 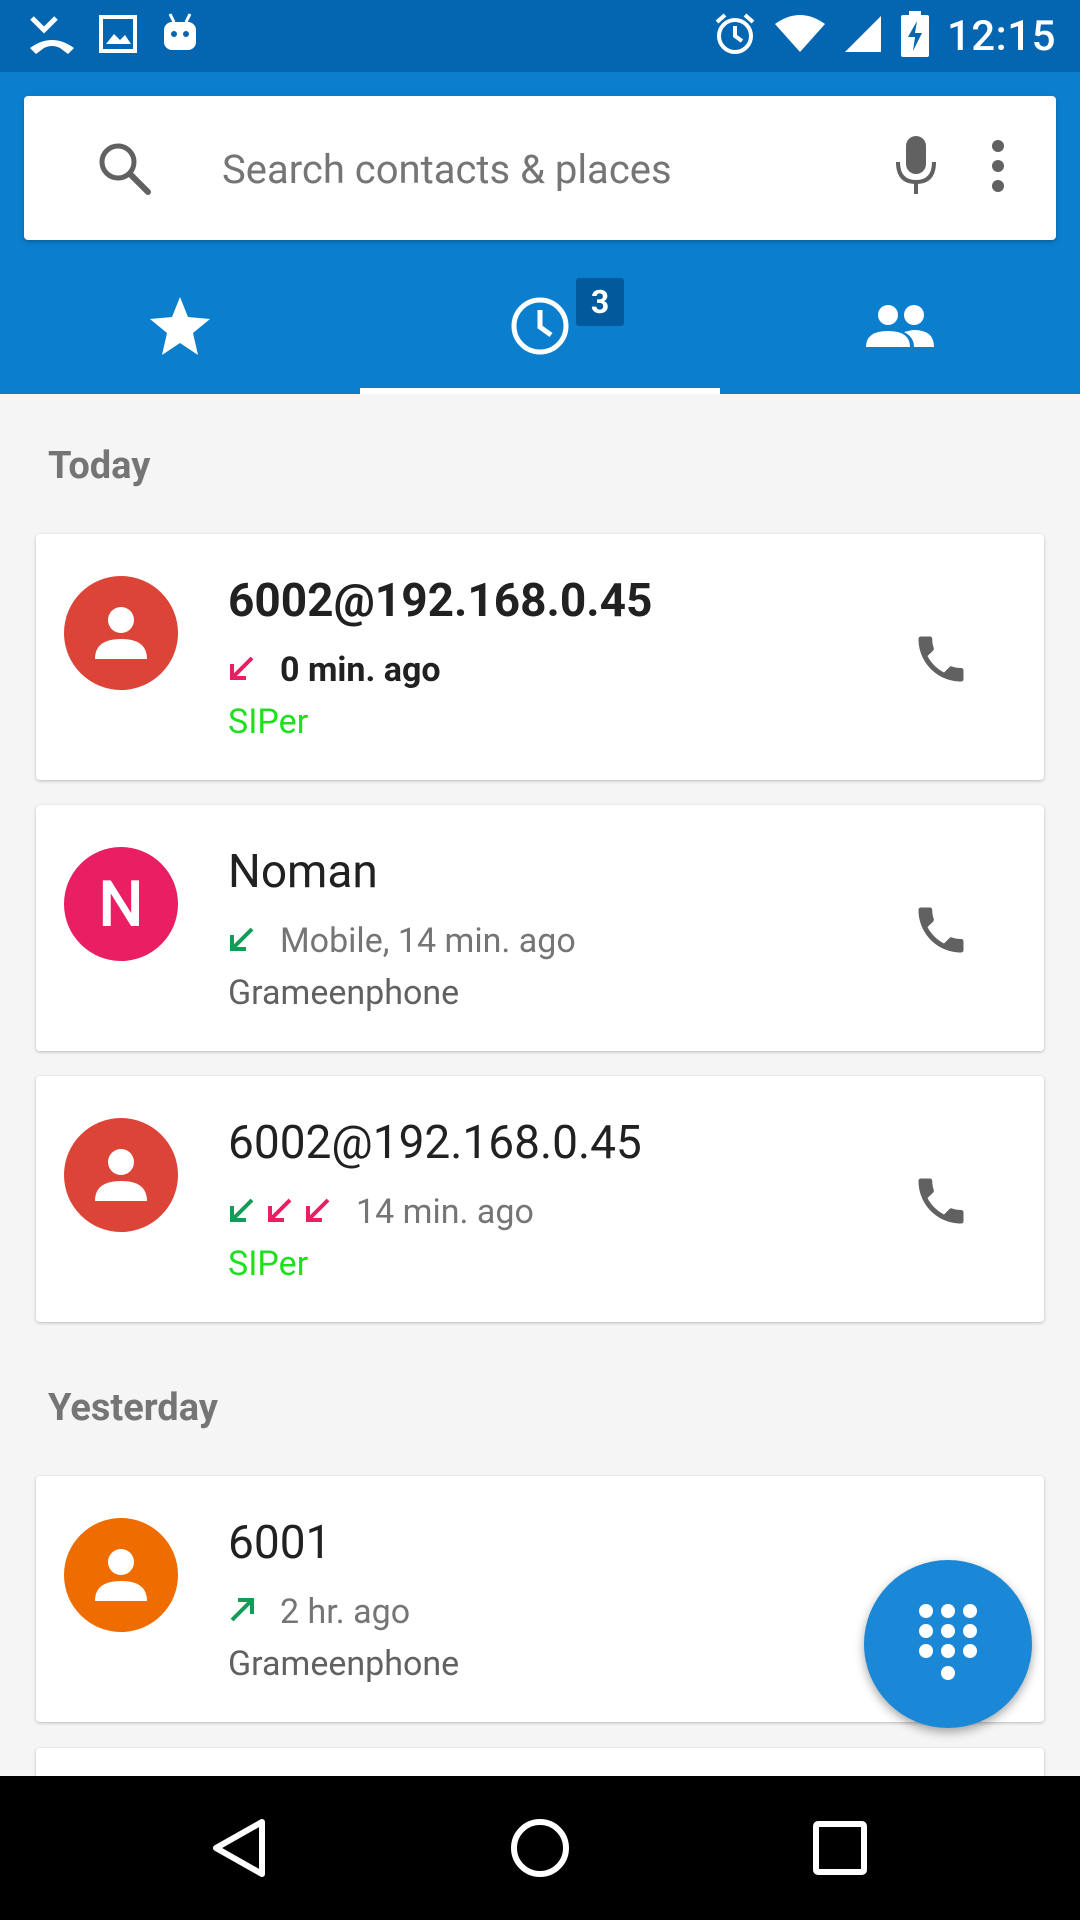 I want to click on tab-contacts, so click(x=900, y=328).